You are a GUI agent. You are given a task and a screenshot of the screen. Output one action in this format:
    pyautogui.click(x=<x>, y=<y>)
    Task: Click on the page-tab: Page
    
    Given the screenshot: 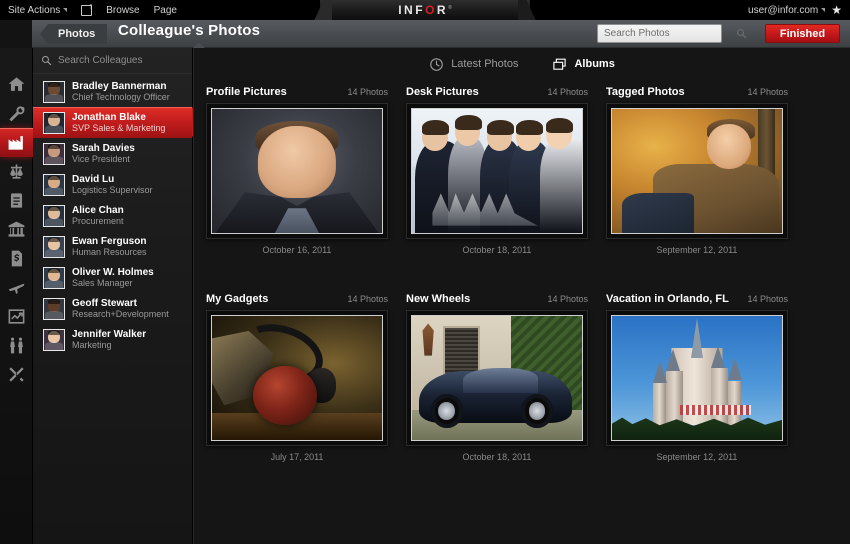 What is the action you would take?
    pyautogui.click(x=165, y=10)
    